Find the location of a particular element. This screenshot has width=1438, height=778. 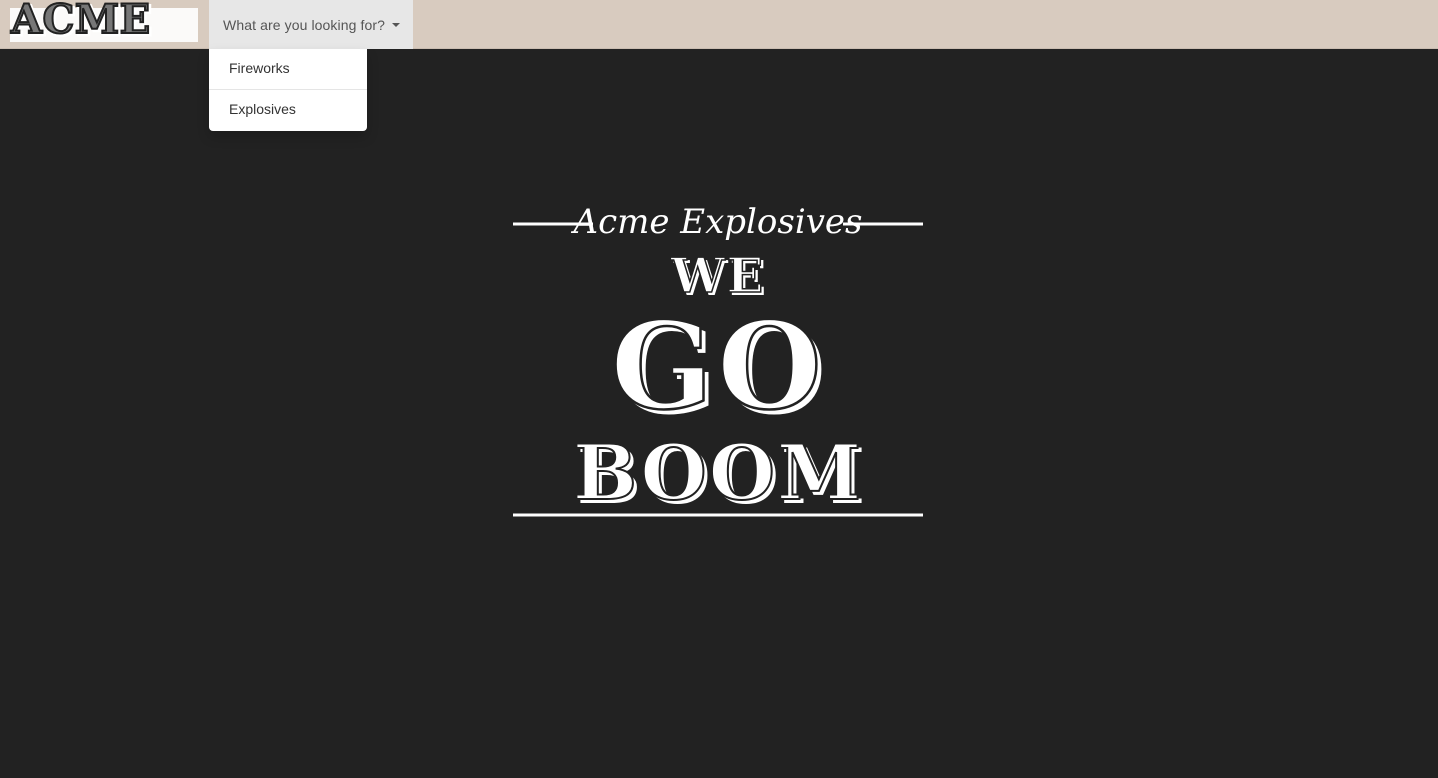

caret-down-icon is located at coordinates (396, 24).